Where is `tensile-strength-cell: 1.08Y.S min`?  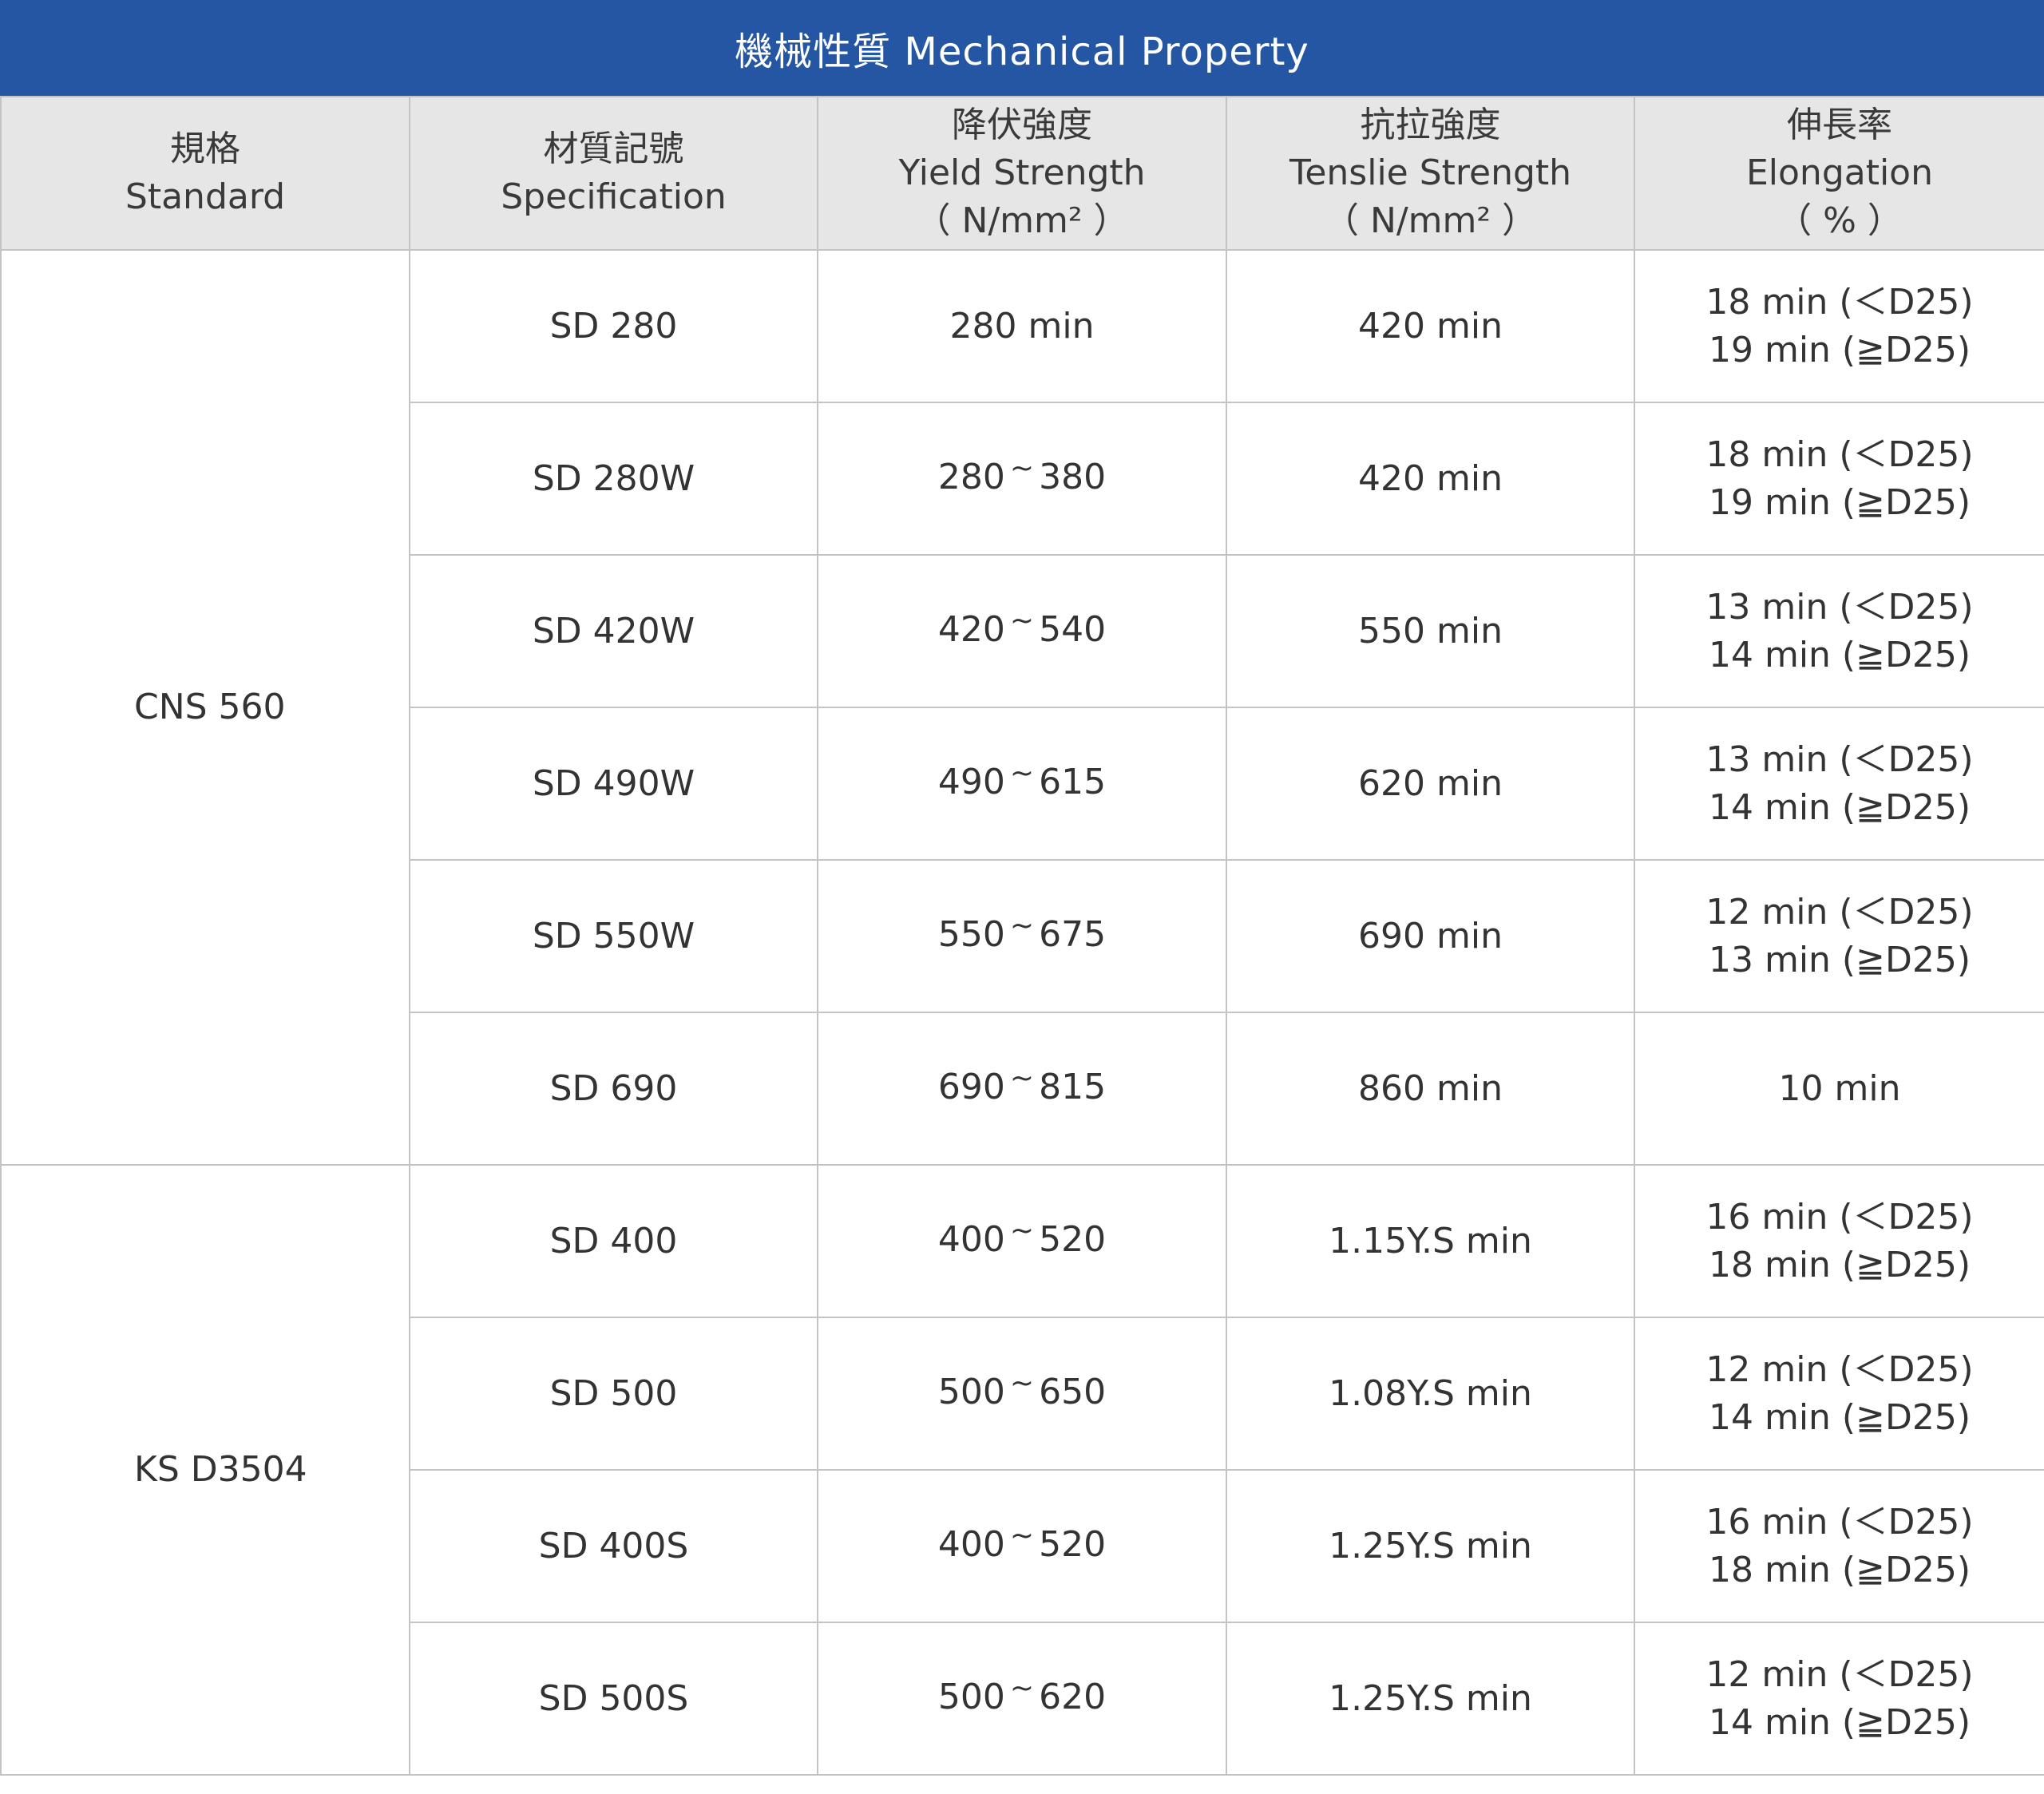
tensile-strength-cell: 1.08Y.S min is located at coordinates (1430, 1394).